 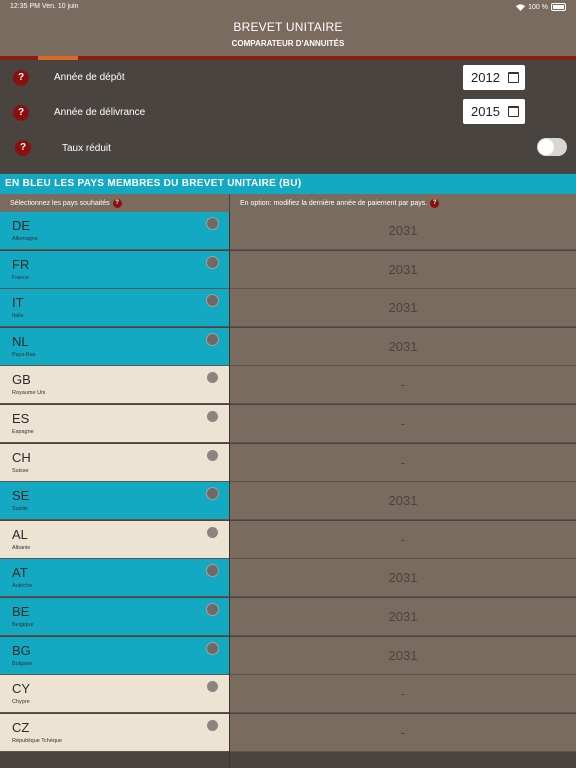 I want to click on grant-year-input: 2015, so click(x=494, y=111).